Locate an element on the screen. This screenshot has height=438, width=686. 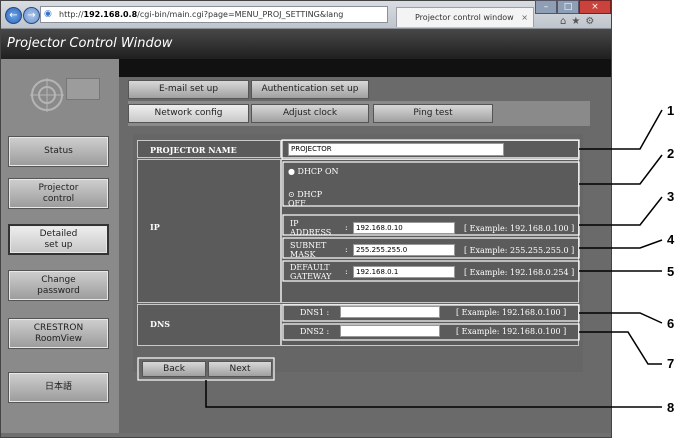
callout-number-7: 7 is located at coordinates (671, 363).